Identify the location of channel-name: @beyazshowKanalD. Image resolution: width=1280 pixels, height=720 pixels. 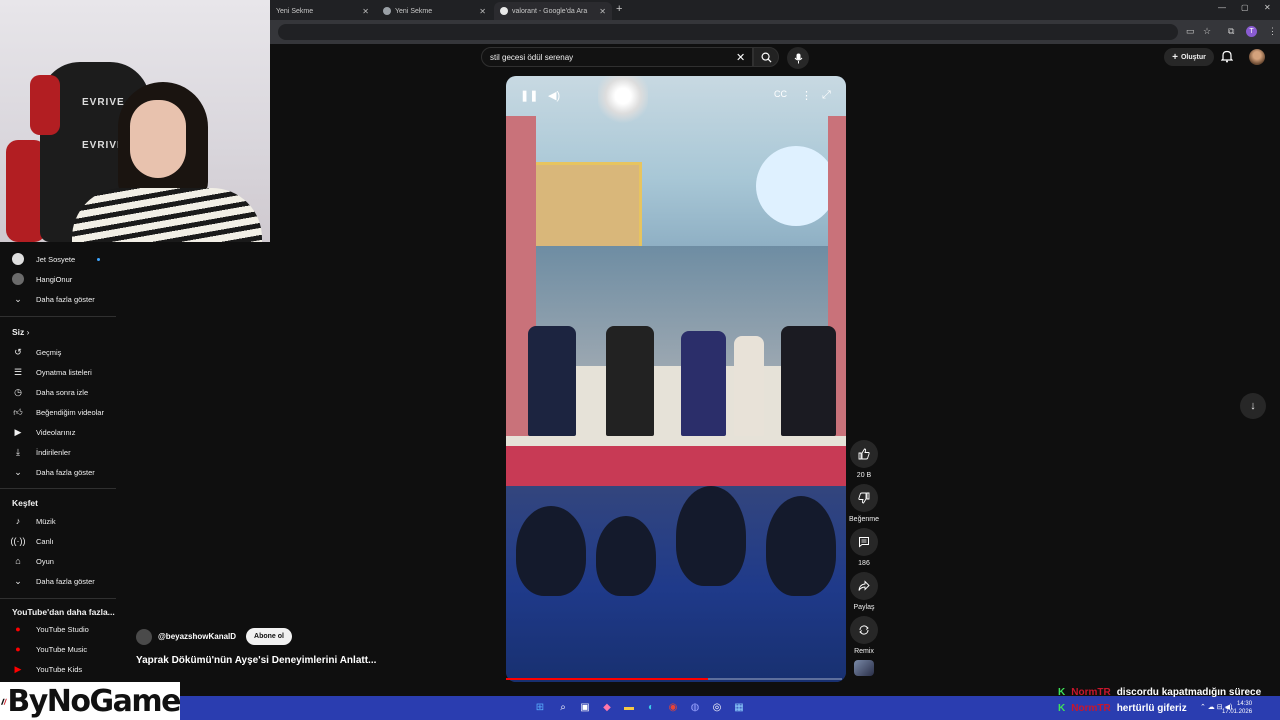
(197, 636).